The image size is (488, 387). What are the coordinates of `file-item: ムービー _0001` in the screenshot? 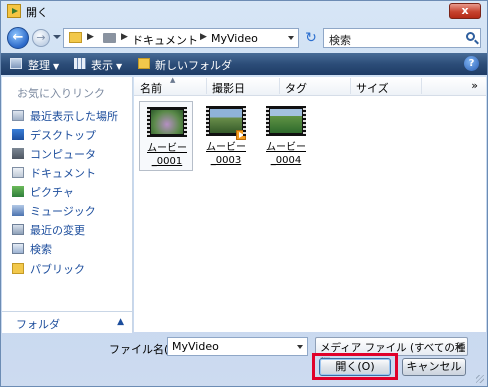 It's located at (166, 136).